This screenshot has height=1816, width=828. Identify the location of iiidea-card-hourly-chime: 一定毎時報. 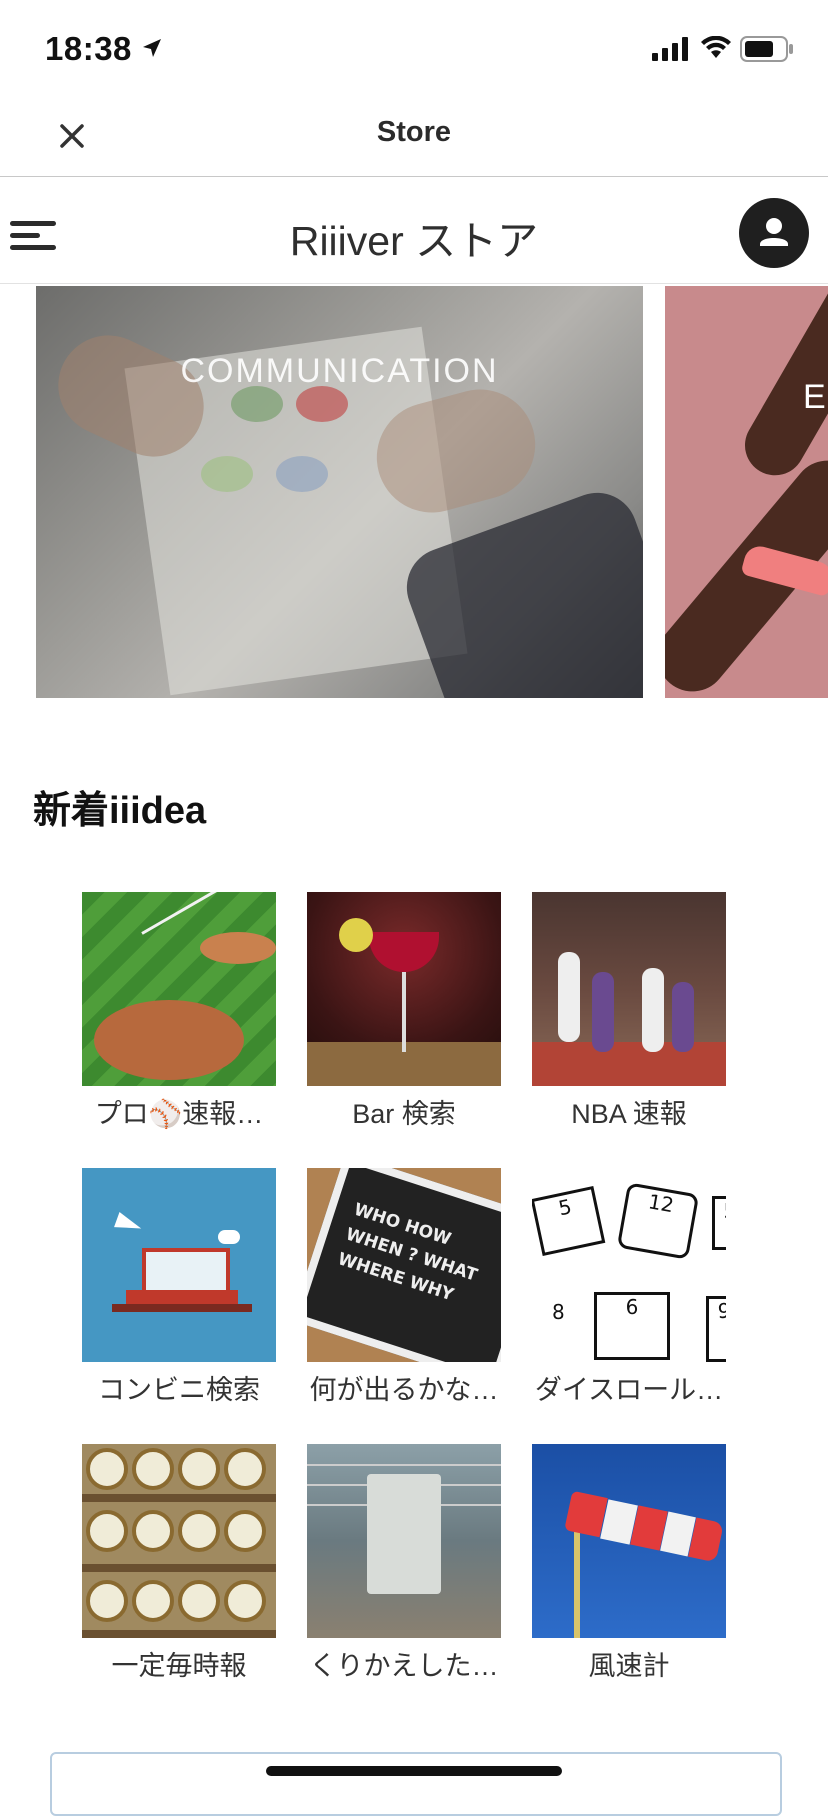
(179, 1563).